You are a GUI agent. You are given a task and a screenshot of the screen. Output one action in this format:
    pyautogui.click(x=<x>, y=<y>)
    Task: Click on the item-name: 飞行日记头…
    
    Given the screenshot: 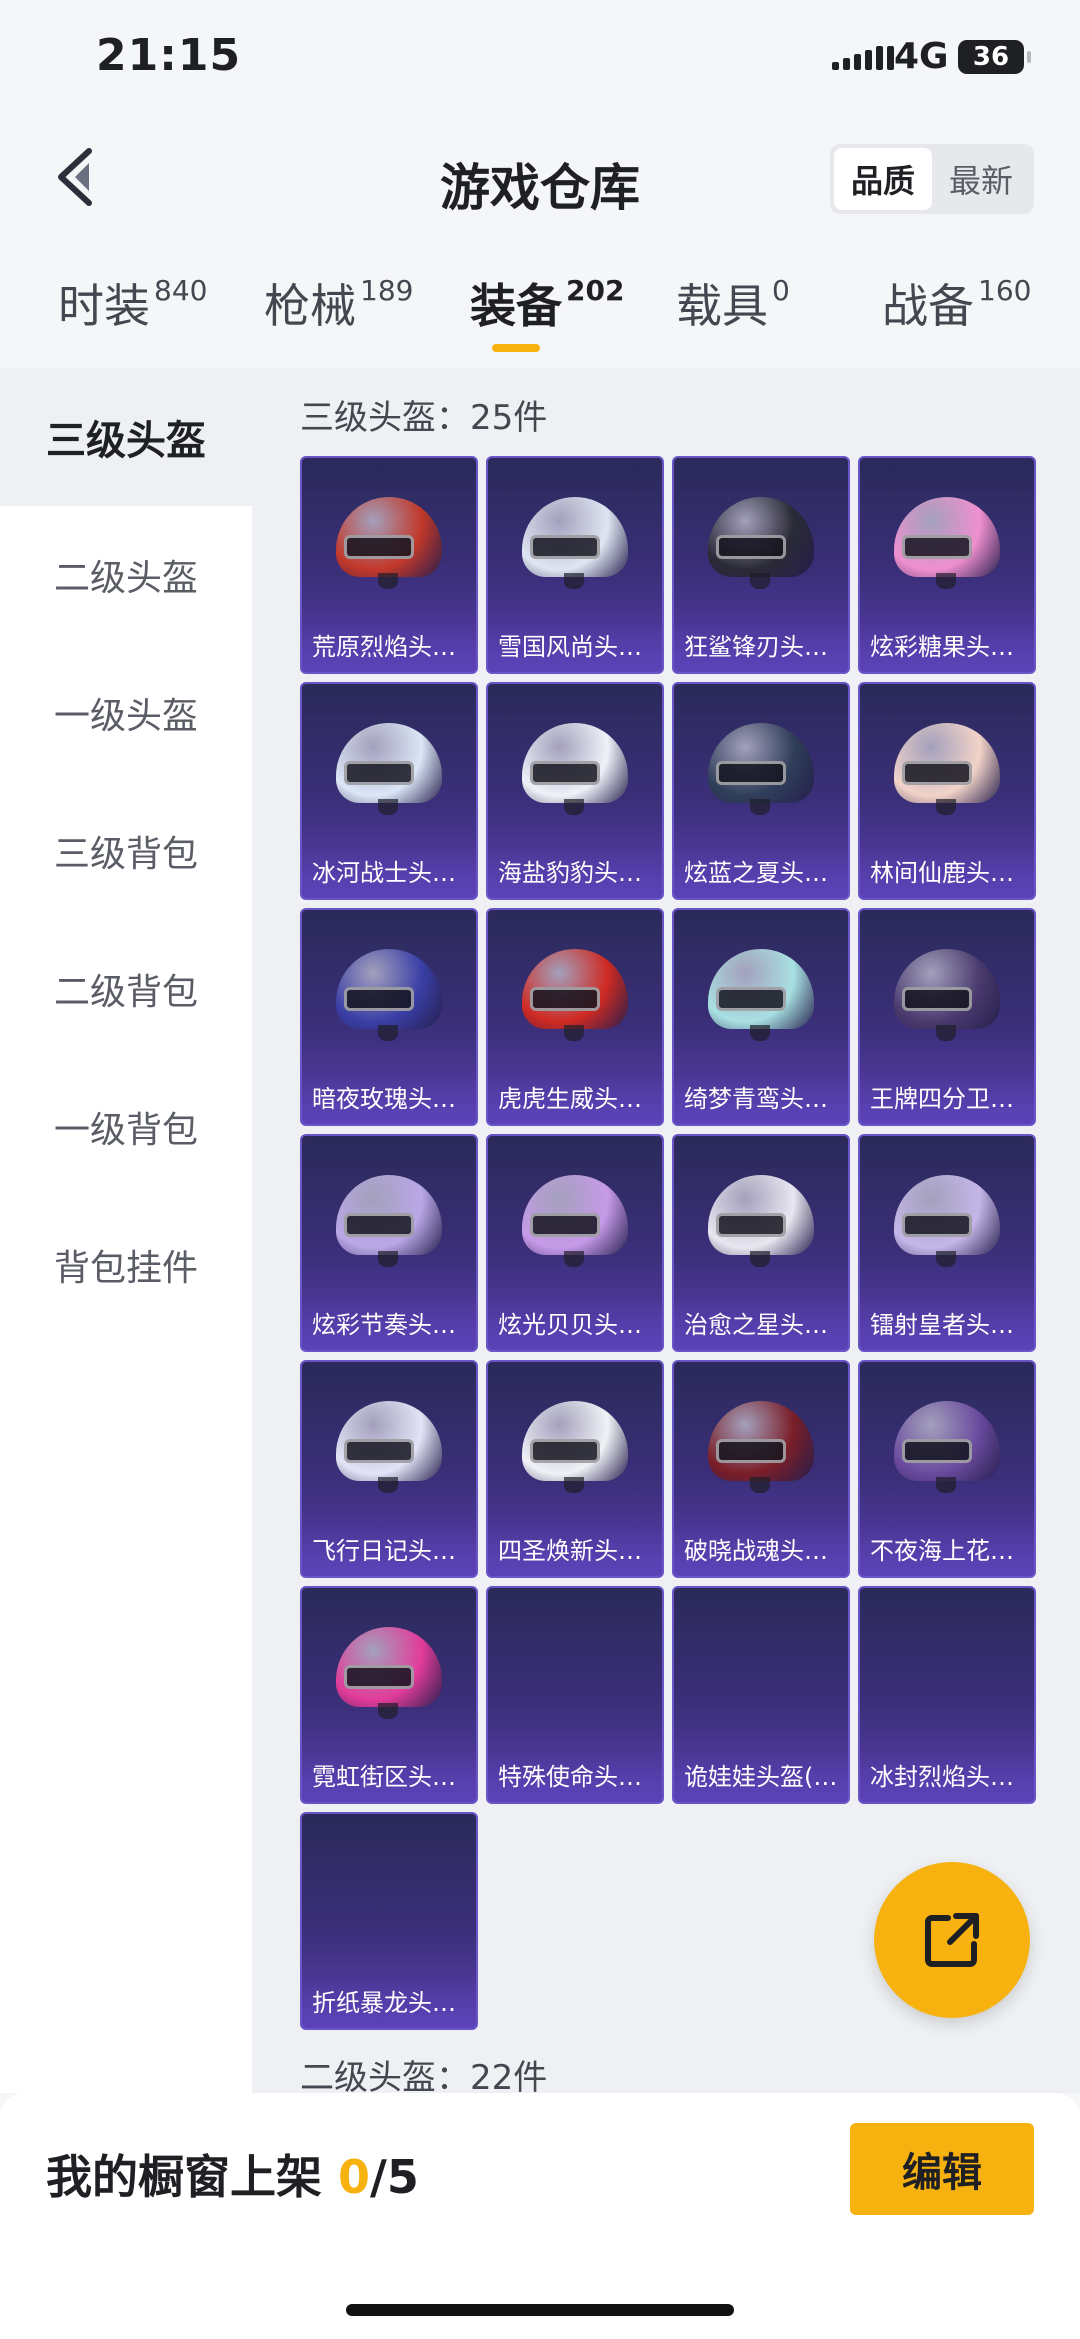 What is the action you would take?
    pyautogui.click(x=389, y=1551)
    